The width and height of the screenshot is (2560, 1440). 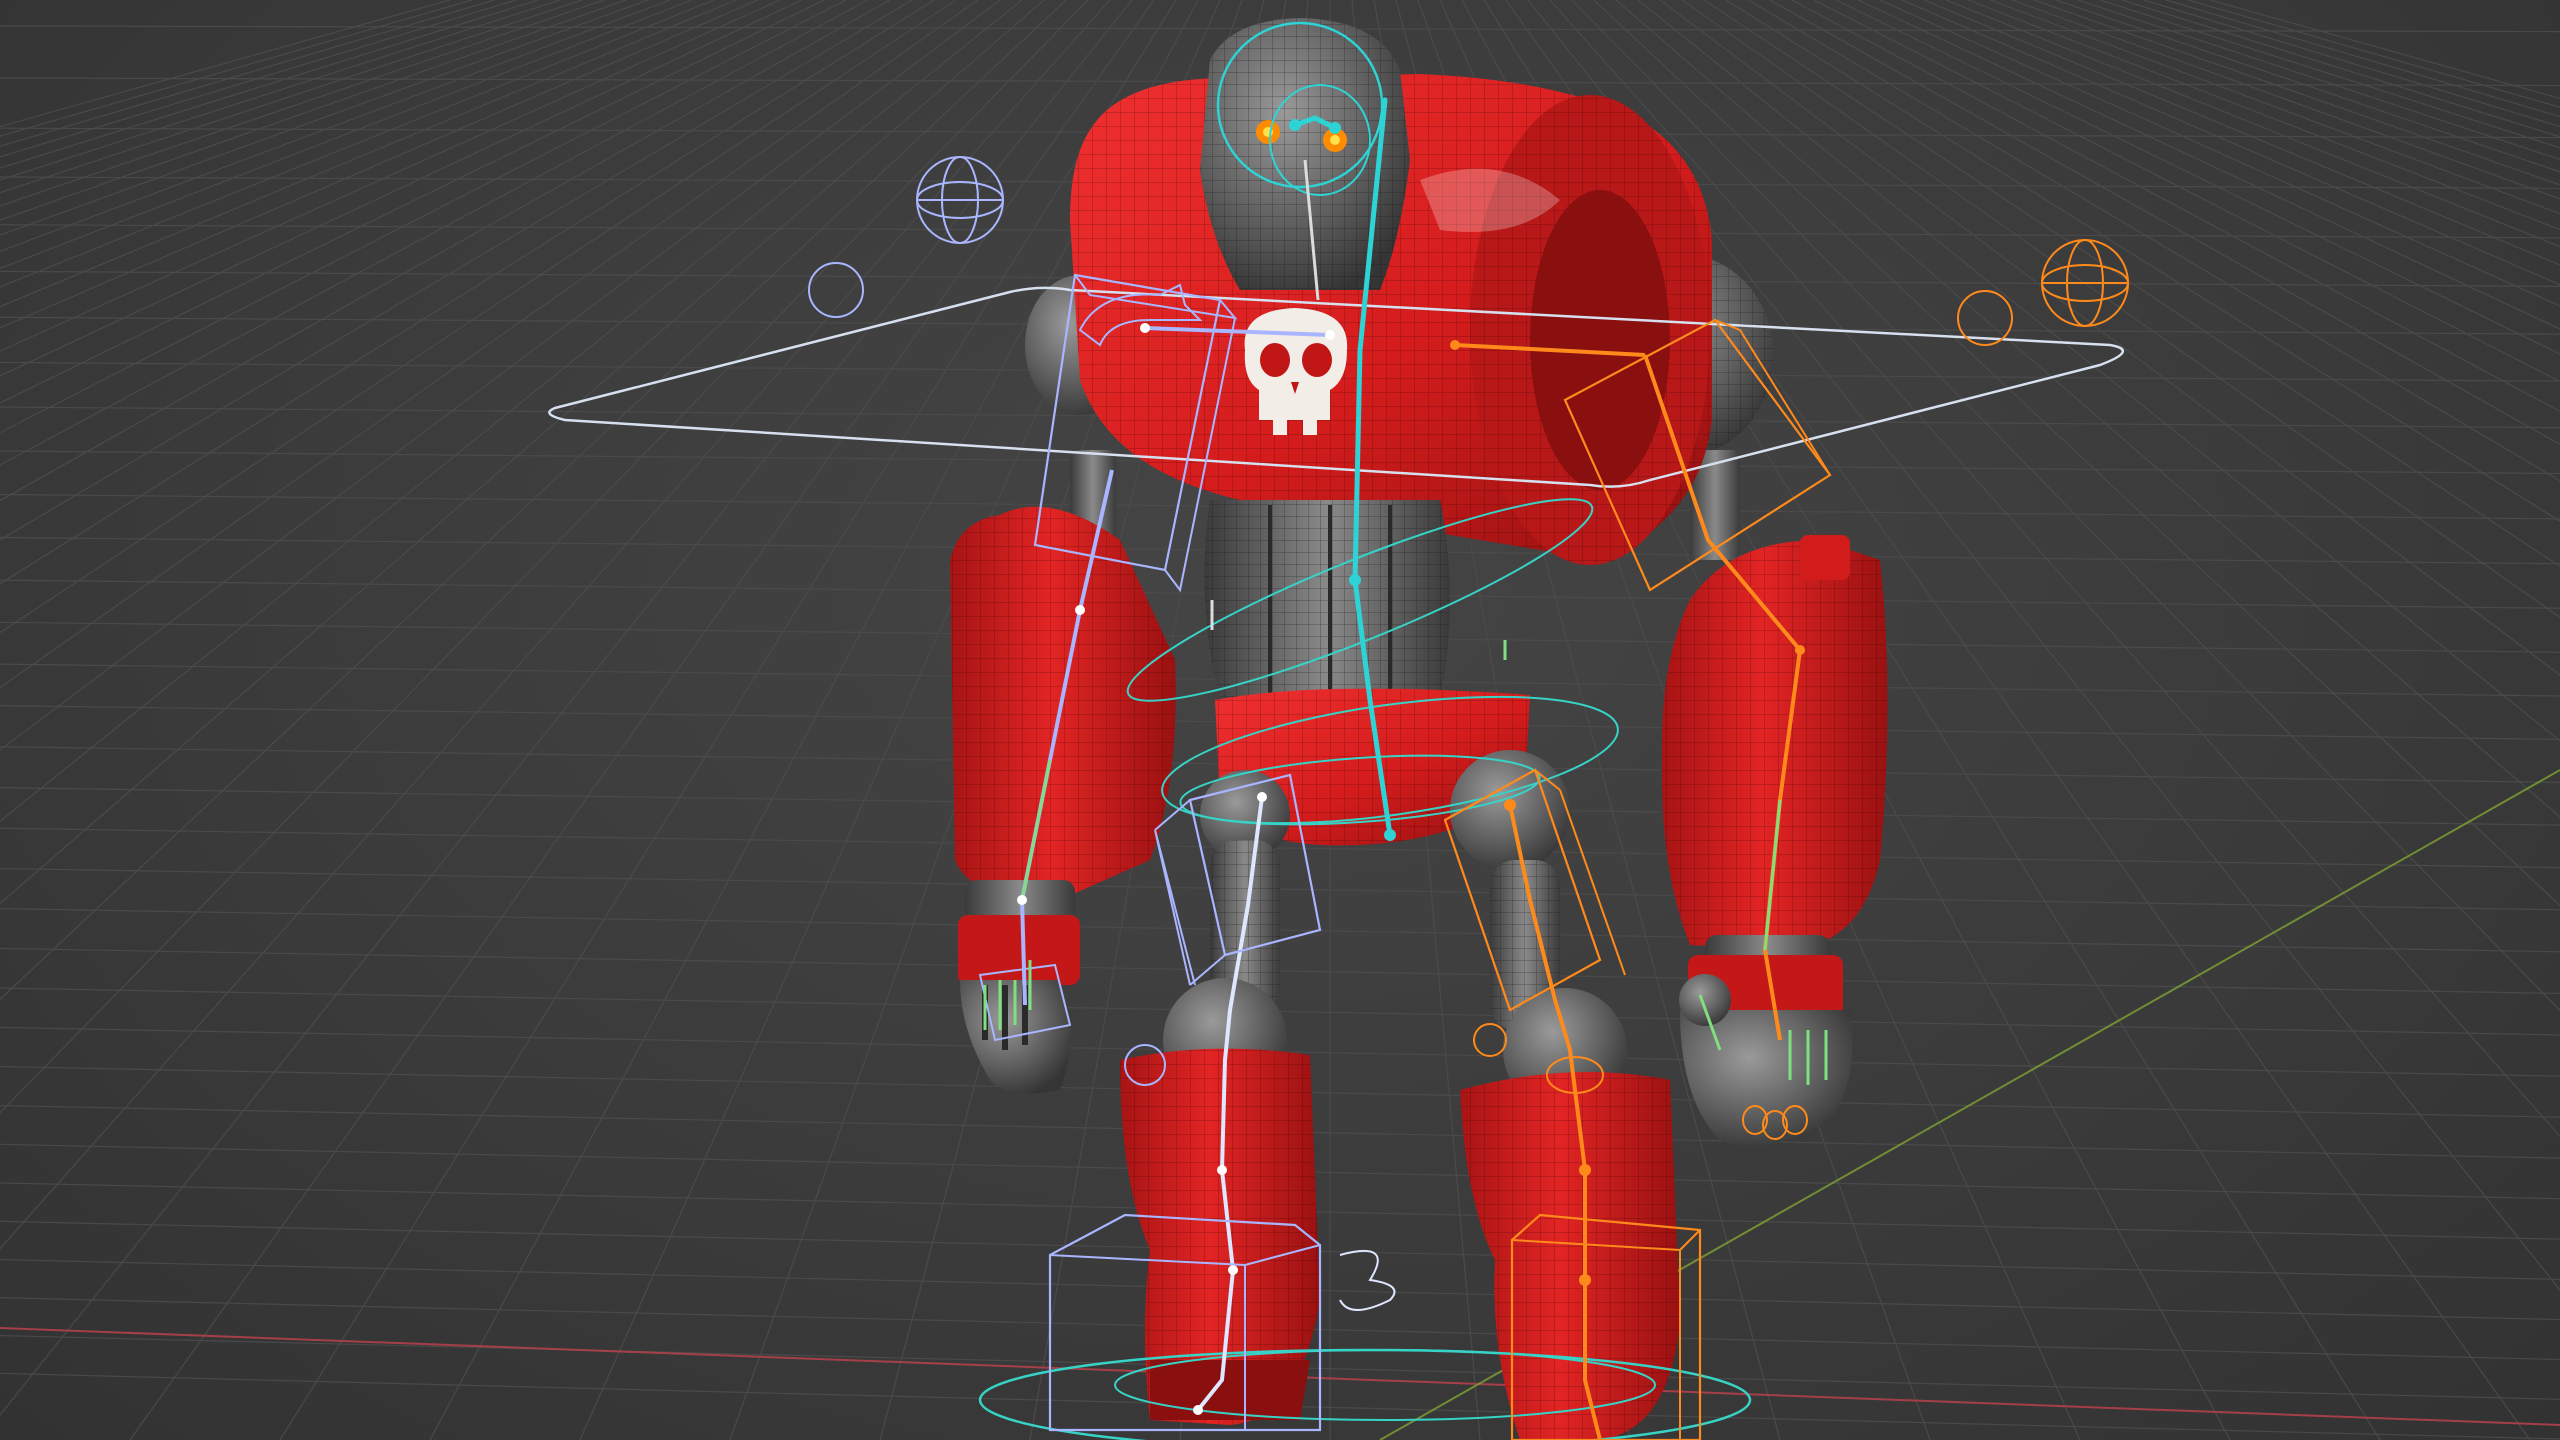 I want to click on left-hand, so click(x=1019, y=987).